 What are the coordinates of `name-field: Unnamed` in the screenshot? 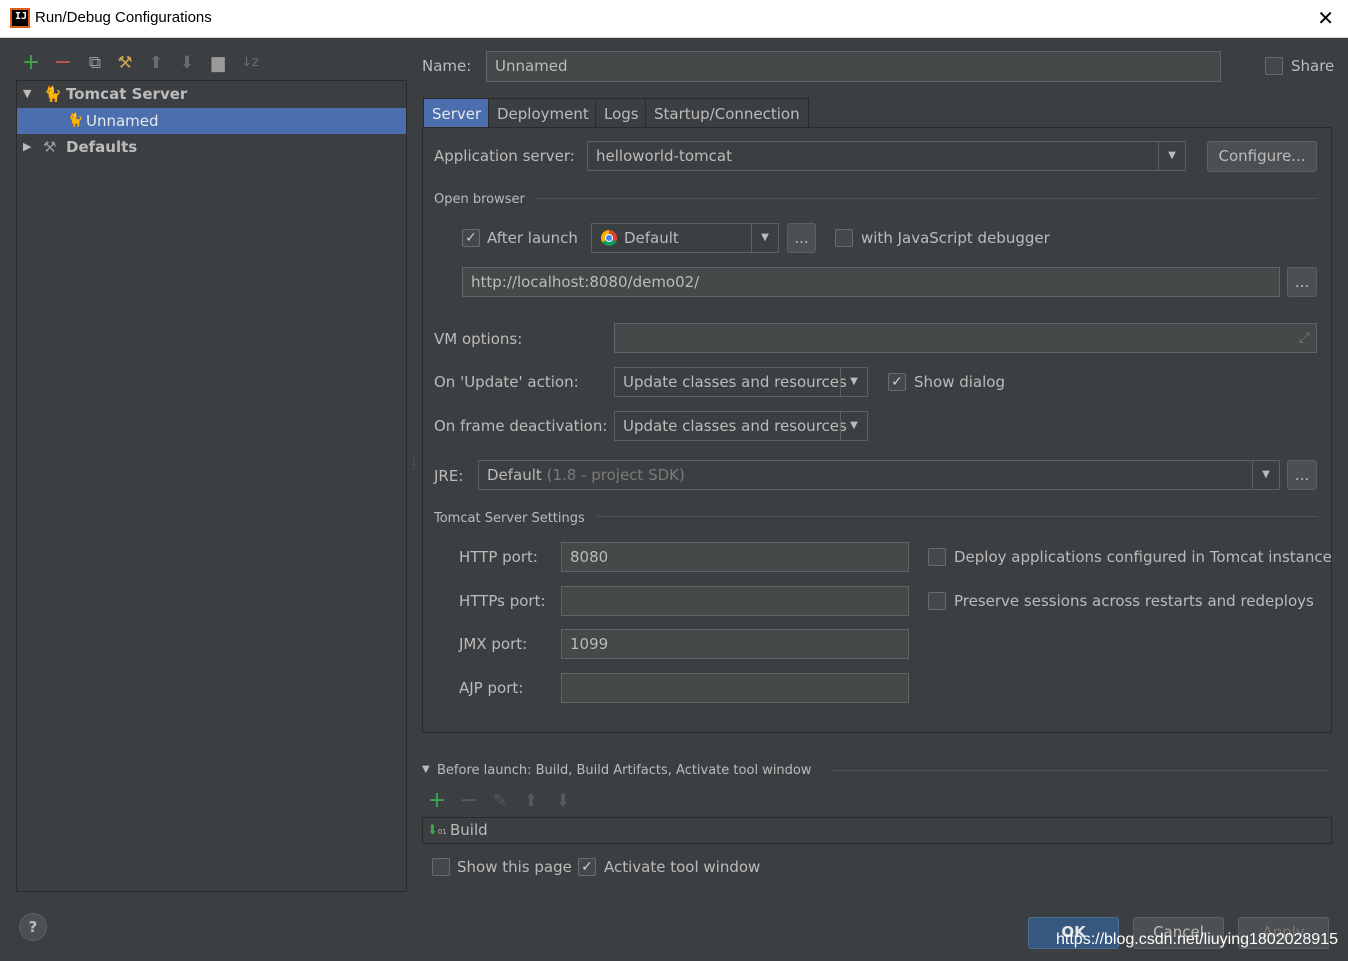 It's located at (853, 66).